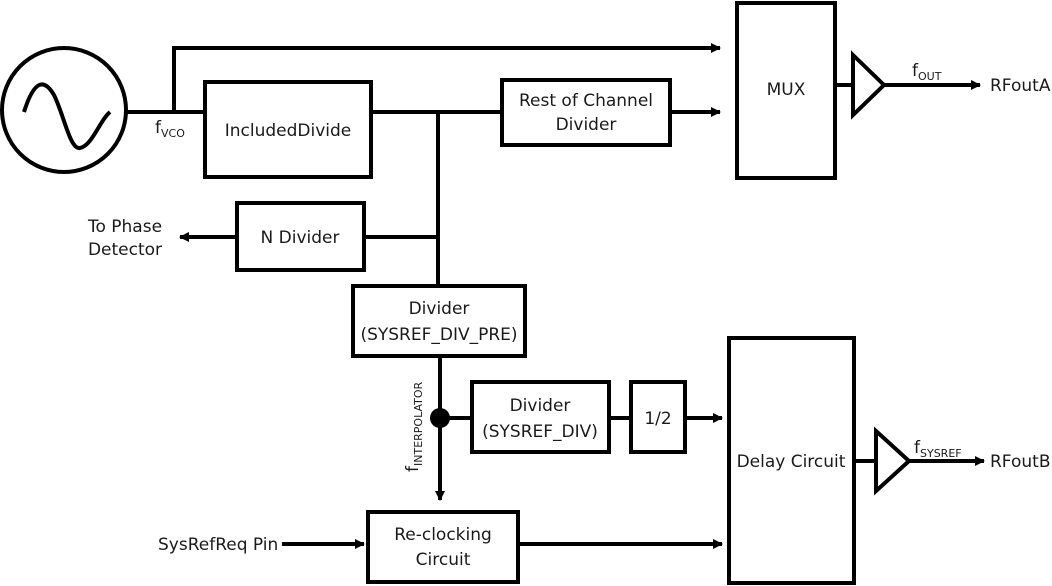  I want to click on sysref-div-pre-label-1: Divider, so click(439, 309).